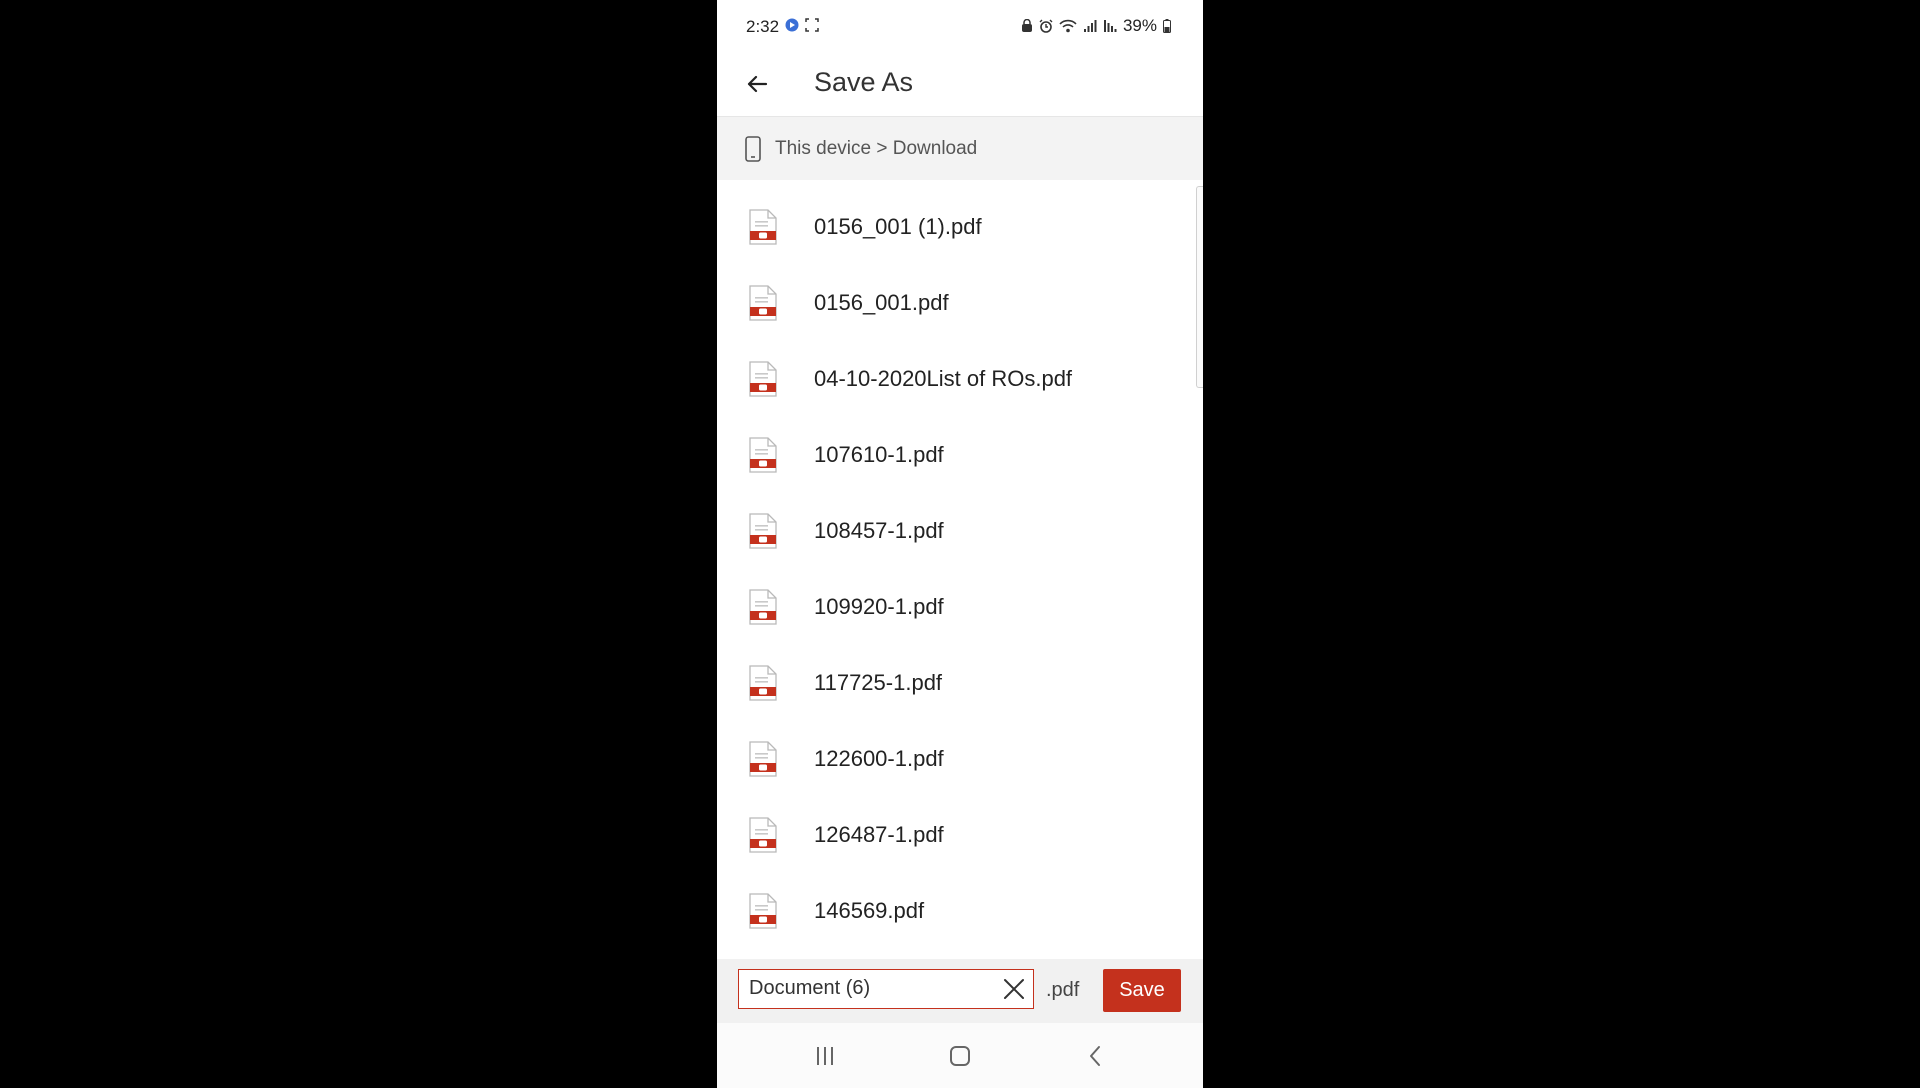  Describe the element at coordinates (876, 149) in the screenshot. I see `breadcrumb-path: This device > Download` at that location.